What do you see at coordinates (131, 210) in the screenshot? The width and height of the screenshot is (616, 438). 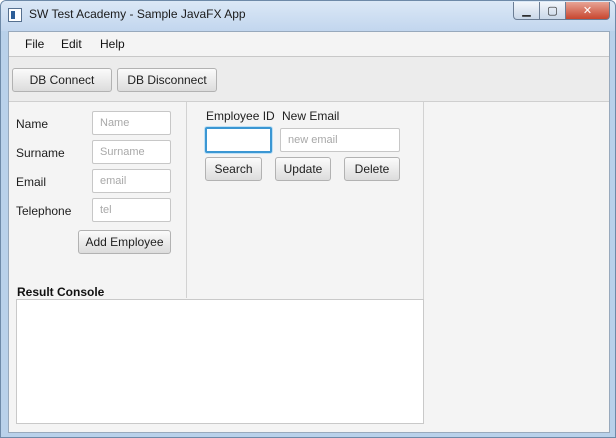 I see `telephone-field: tel` at bounding box center [131, 210].